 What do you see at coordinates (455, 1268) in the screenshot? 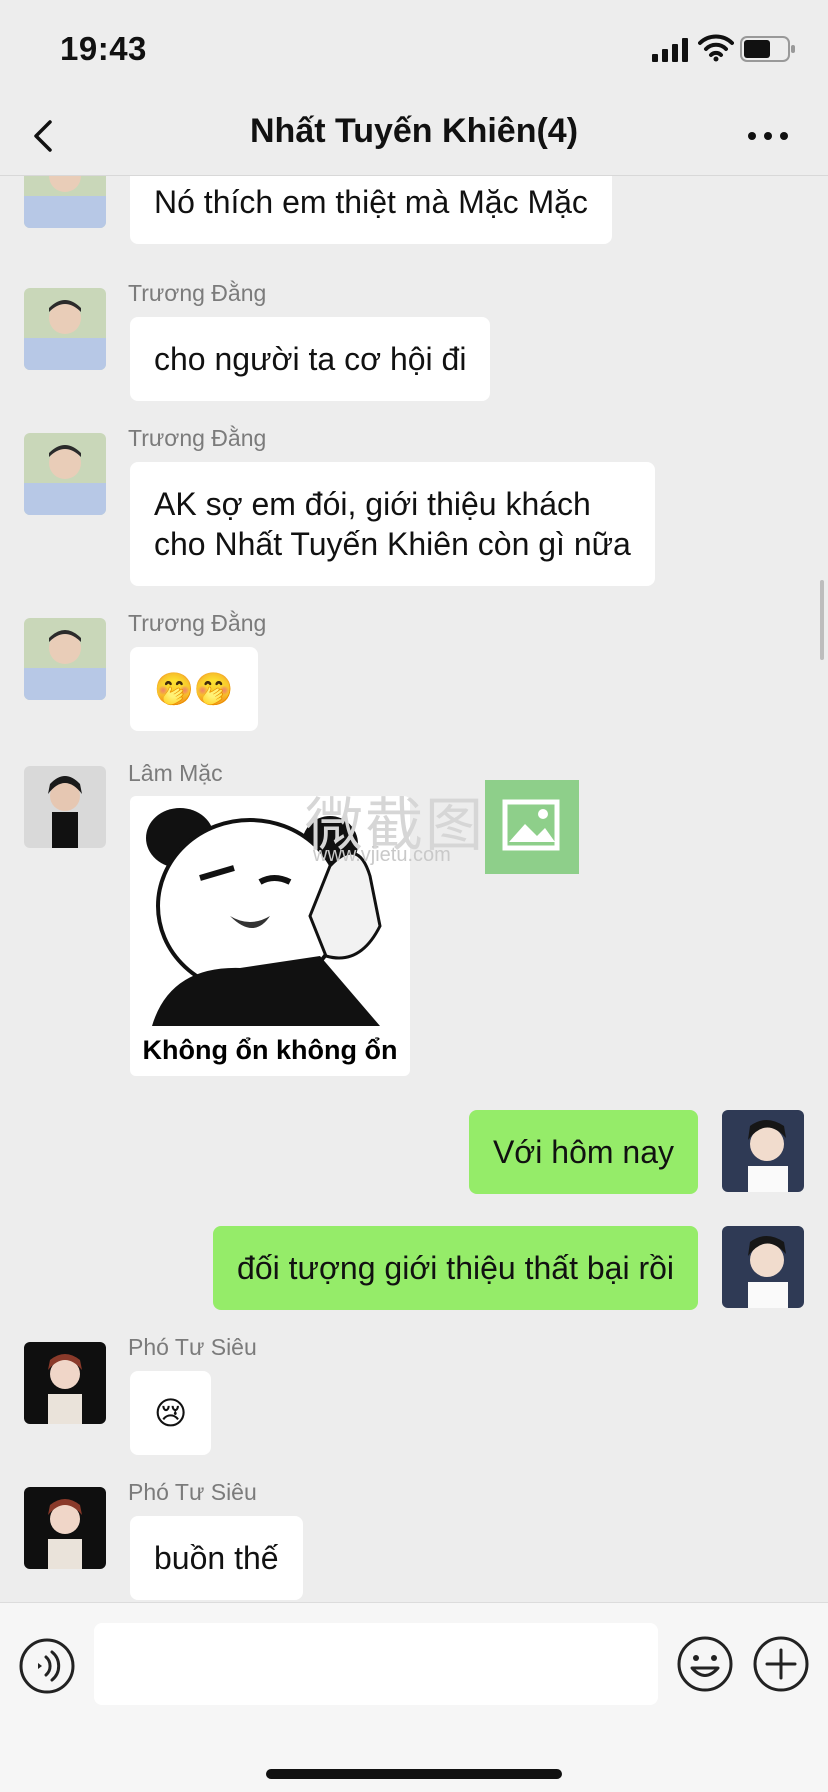
I see `message-bubble-mine: đối tượng giới thiệu thất bại rồi` at bounding box center [455, 1268].